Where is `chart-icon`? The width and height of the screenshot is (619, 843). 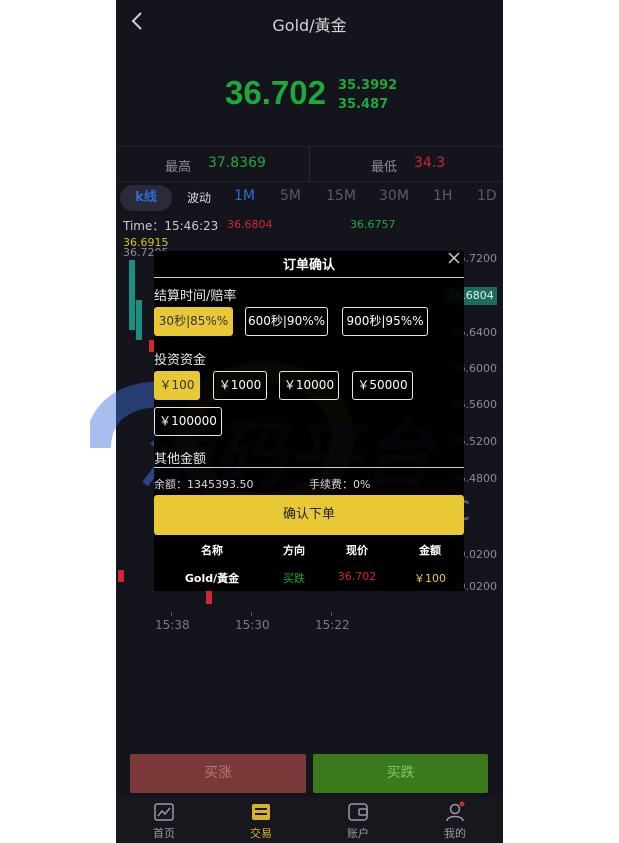 chart-icon is located at coordinates (164, 812).